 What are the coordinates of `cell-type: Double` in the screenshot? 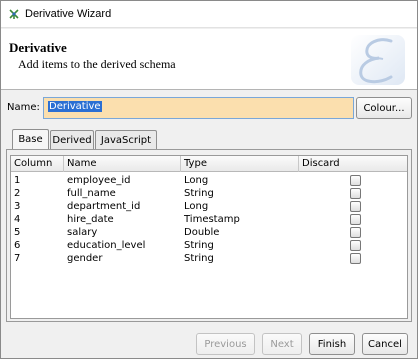 It's located at (202, 232).